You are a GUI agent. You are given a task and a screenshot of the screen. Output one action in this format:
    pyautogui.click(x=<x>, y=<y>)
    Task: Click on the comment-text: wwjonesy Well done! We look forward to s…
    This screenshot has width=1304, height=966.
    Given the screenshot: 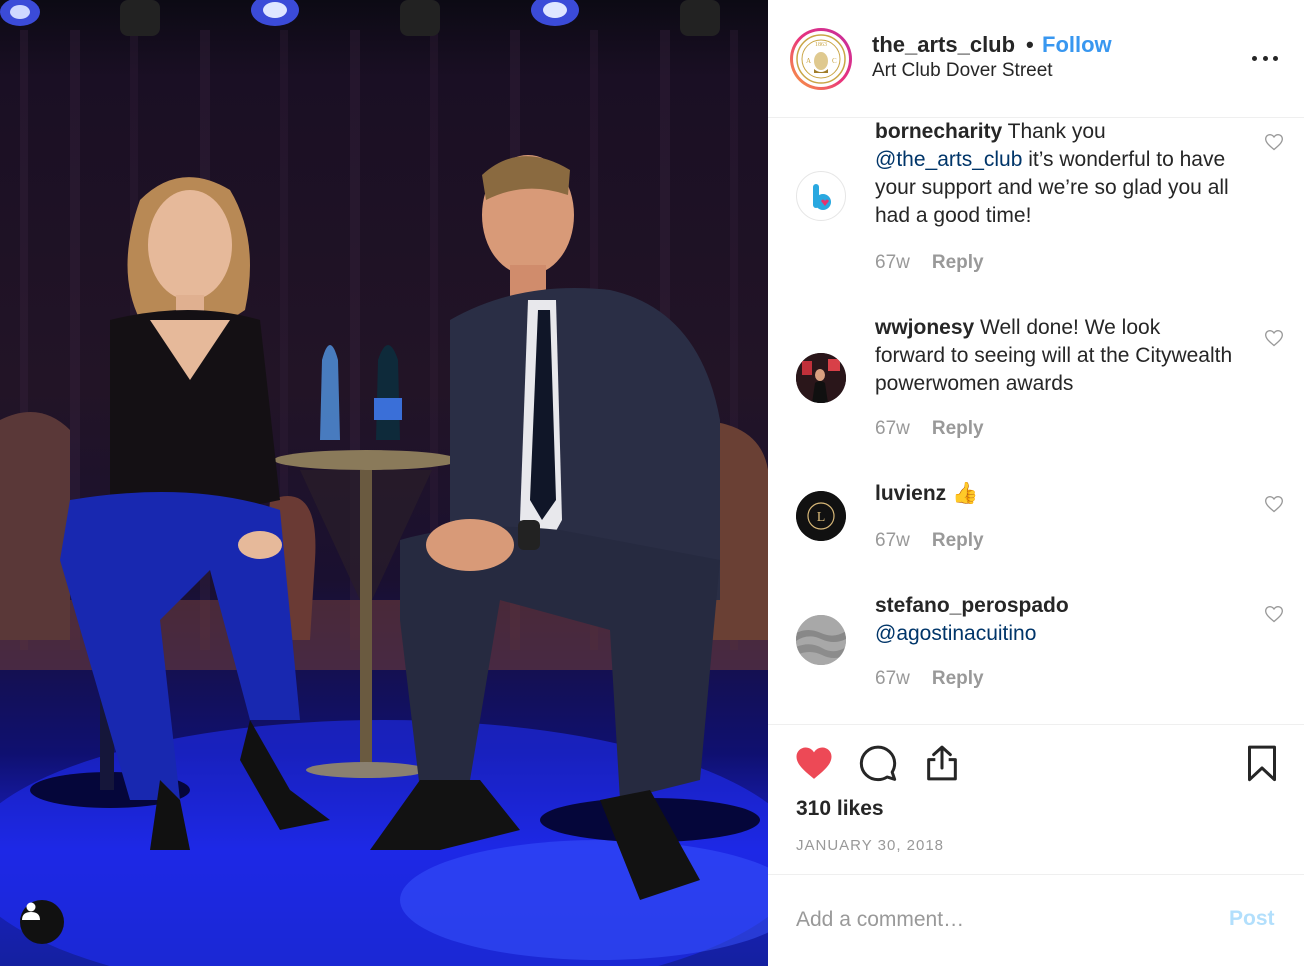 What is the action you would take?
    pyautogui.click(x=1055, y=356)
    